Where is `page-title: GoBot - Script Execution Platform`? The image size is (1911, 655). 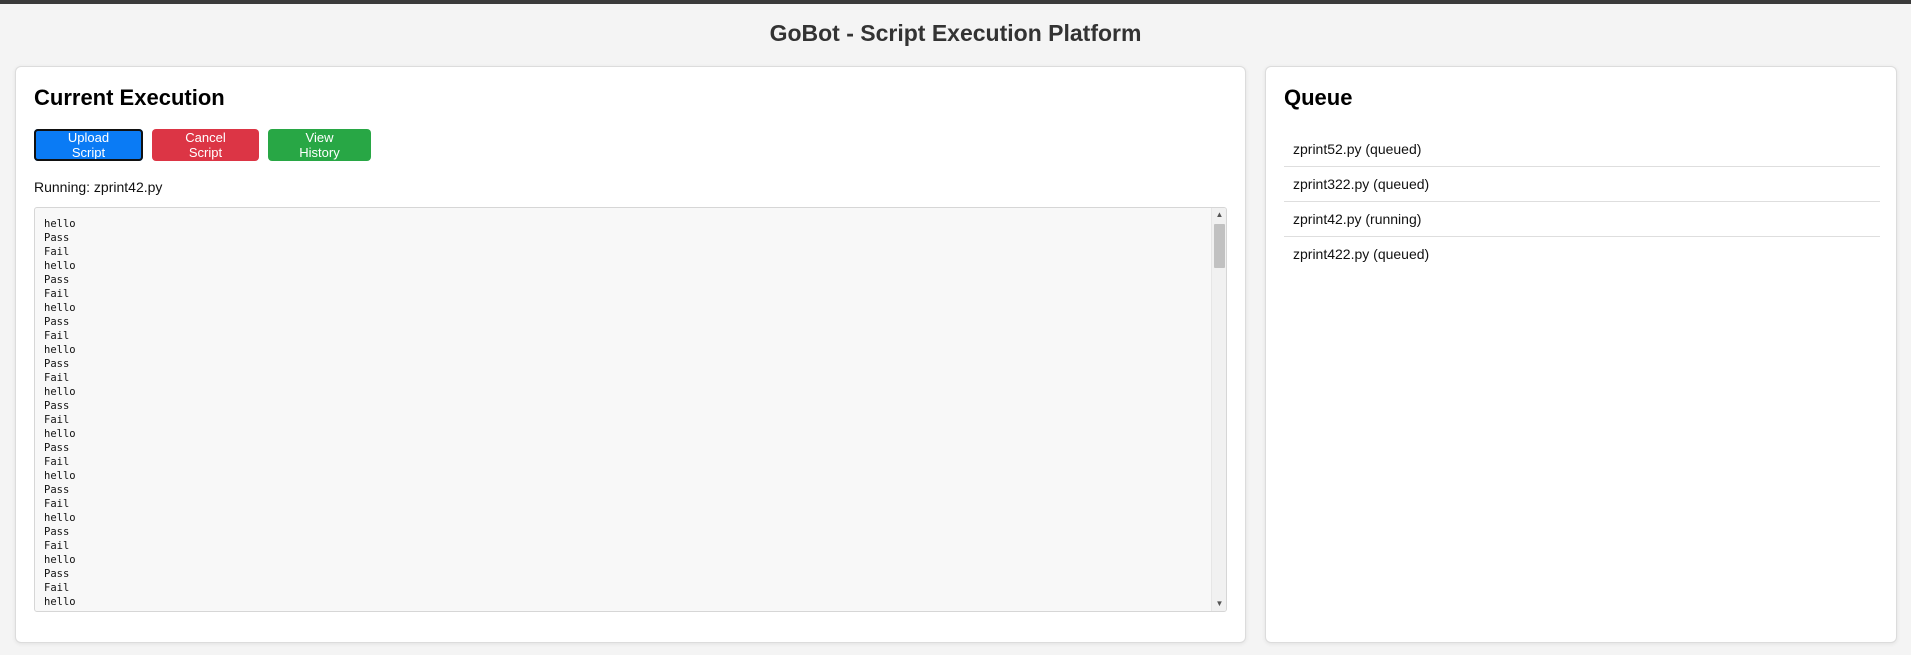 page-title: GoBot - Script Execution Platform is located at coordinates (955, 33).